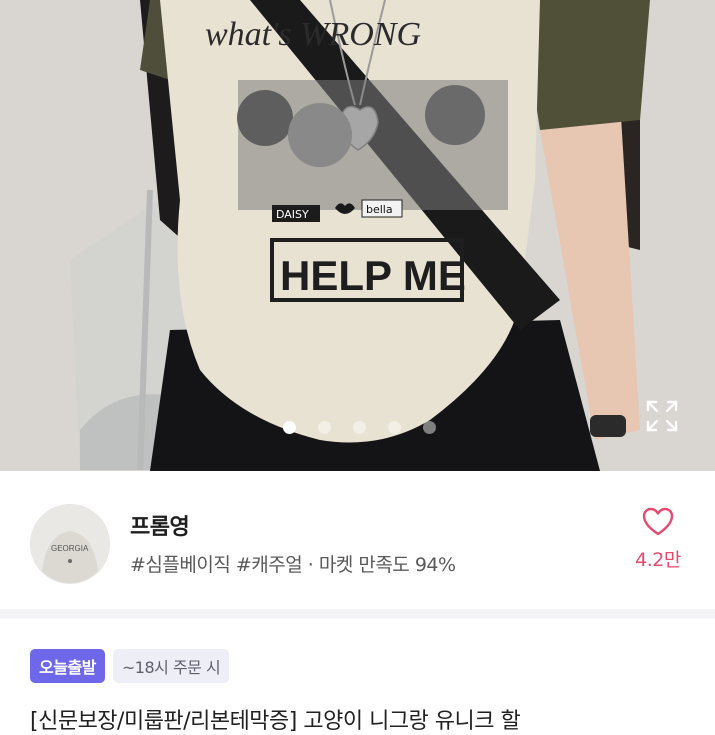 Image resolution: width=715 pixels, height=735 pixels. What do you see at coordinates (293, 565) in the screenshot?
I see `shop-tags: #심플베이직 #캐주얼 · 마켓 만족도 94%` at bounding box center [293, 565].